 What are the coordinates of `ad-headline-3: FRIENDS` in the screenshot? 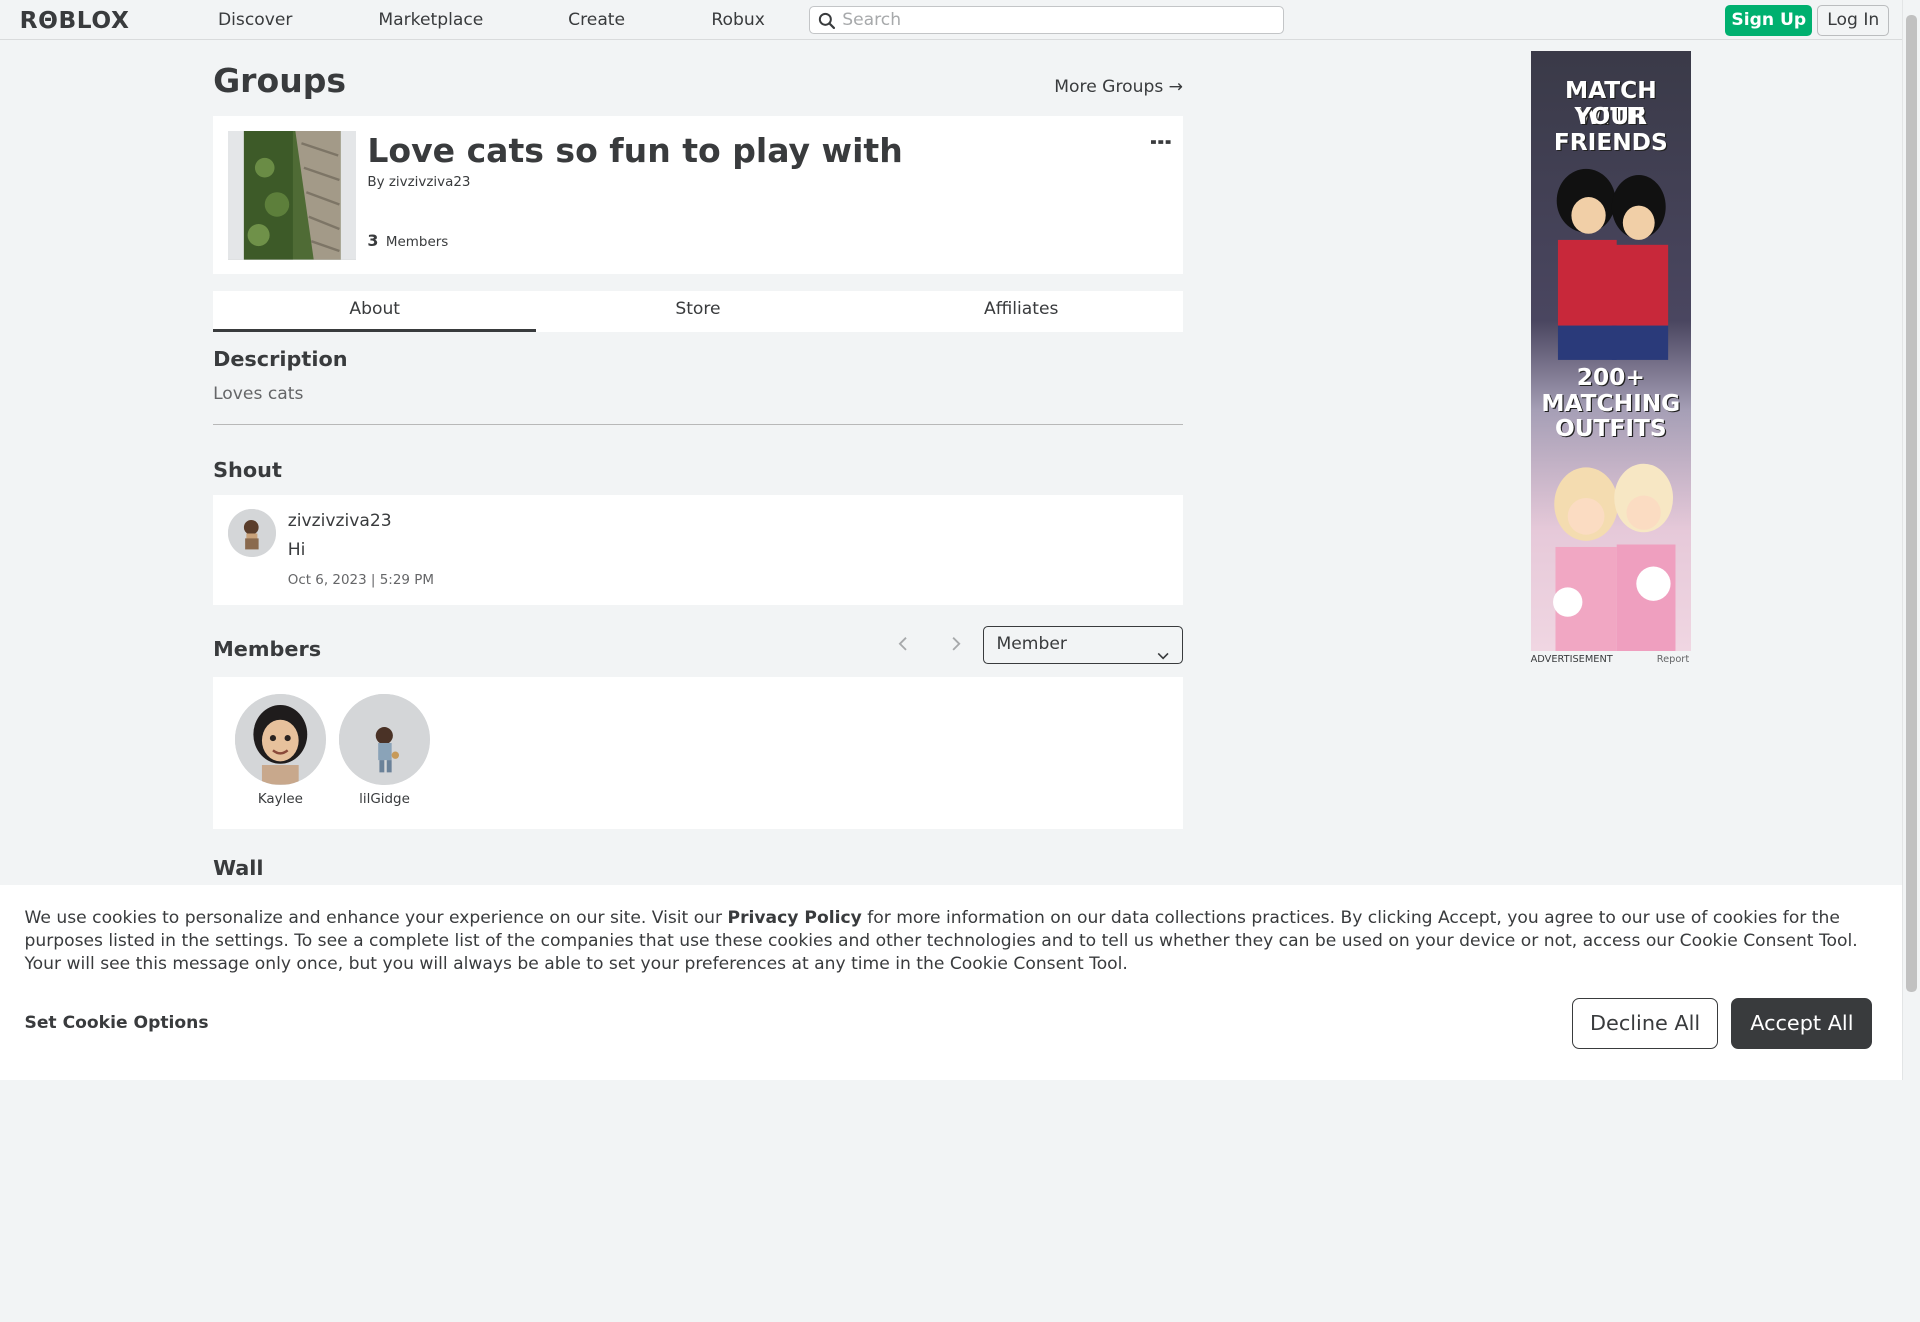 It's located at (1610, 142).